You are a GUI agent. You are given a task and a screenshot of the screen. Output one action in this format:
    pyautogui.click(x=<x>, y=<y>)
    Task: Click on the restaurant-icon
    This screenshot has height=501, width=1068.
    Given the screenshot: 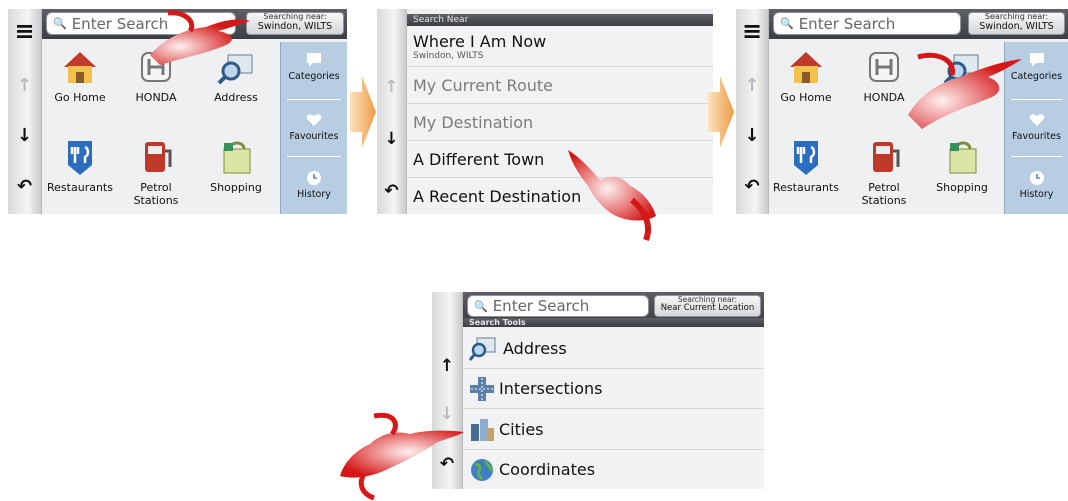 What is the action you would take?
    pyautogui.click(x=806, y=158)
    